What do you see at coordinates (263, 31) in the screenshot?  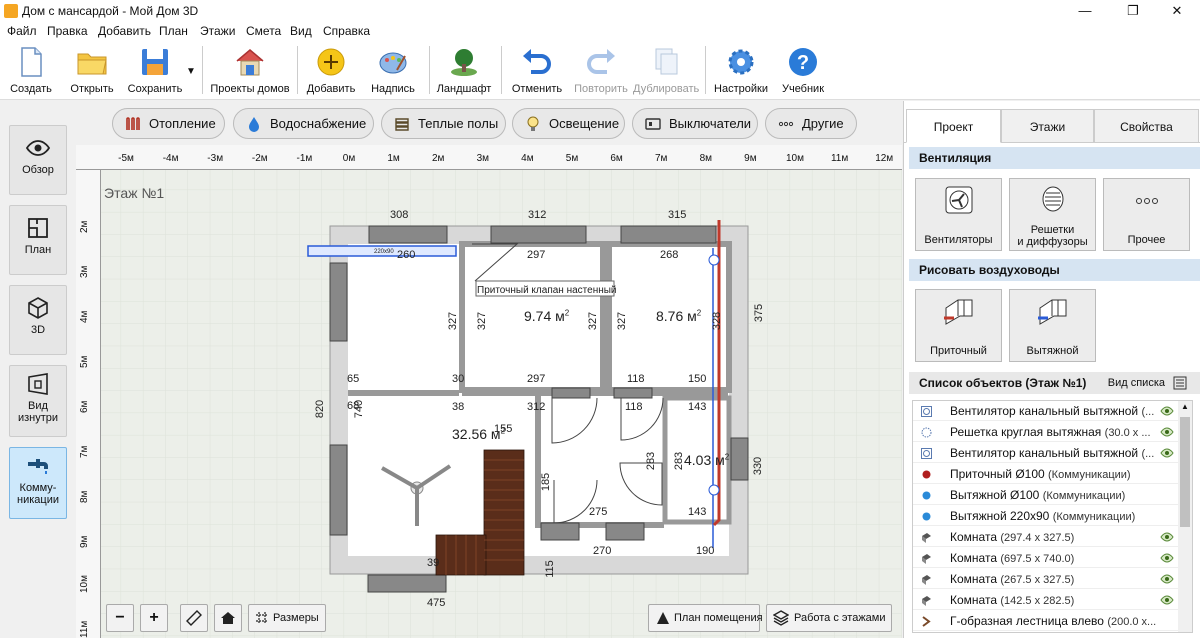 I see `menu-estimate: Смета` at bounding box center [263, 31].